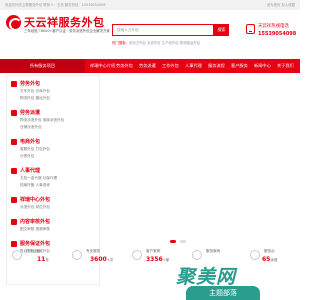 This screenshot has width=320, height=300. I want to click on category-title: 电商外包, so click(30, 141).